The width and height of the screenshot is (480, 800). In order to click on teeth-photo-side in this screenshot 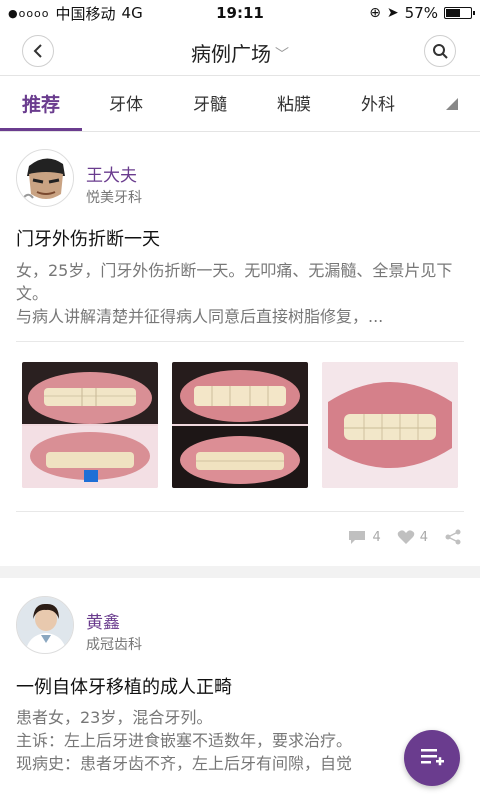, I will do `click(90, 457)`.